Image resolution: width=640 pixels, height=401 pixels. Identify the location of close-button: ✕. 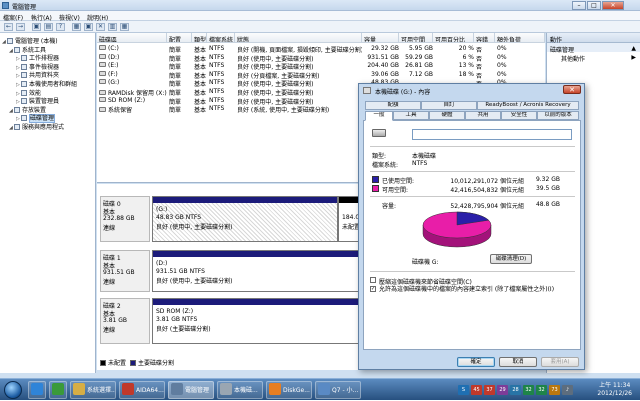
(613, 5).